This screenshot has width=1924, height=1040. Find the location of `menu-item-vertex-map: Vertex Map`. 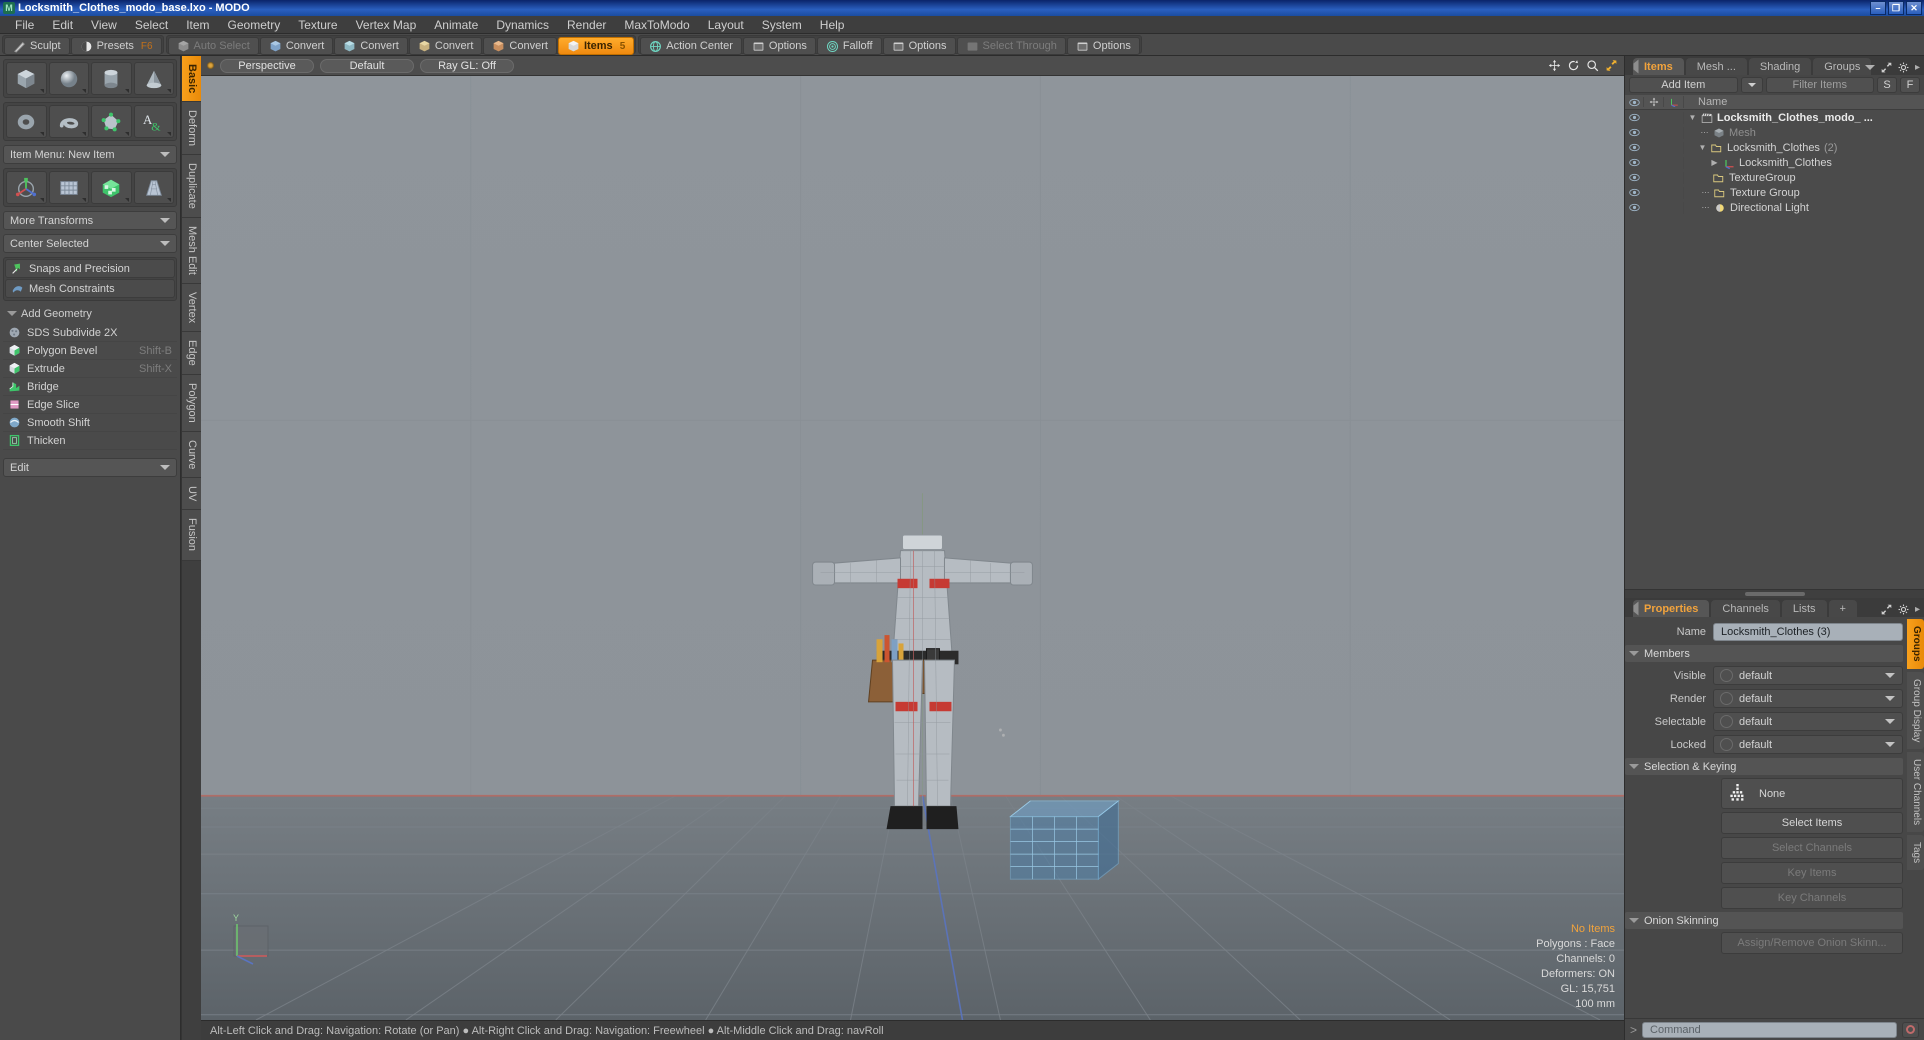

menu-item-vertex-map: Vertex Map is located at coordinates (386, 25).